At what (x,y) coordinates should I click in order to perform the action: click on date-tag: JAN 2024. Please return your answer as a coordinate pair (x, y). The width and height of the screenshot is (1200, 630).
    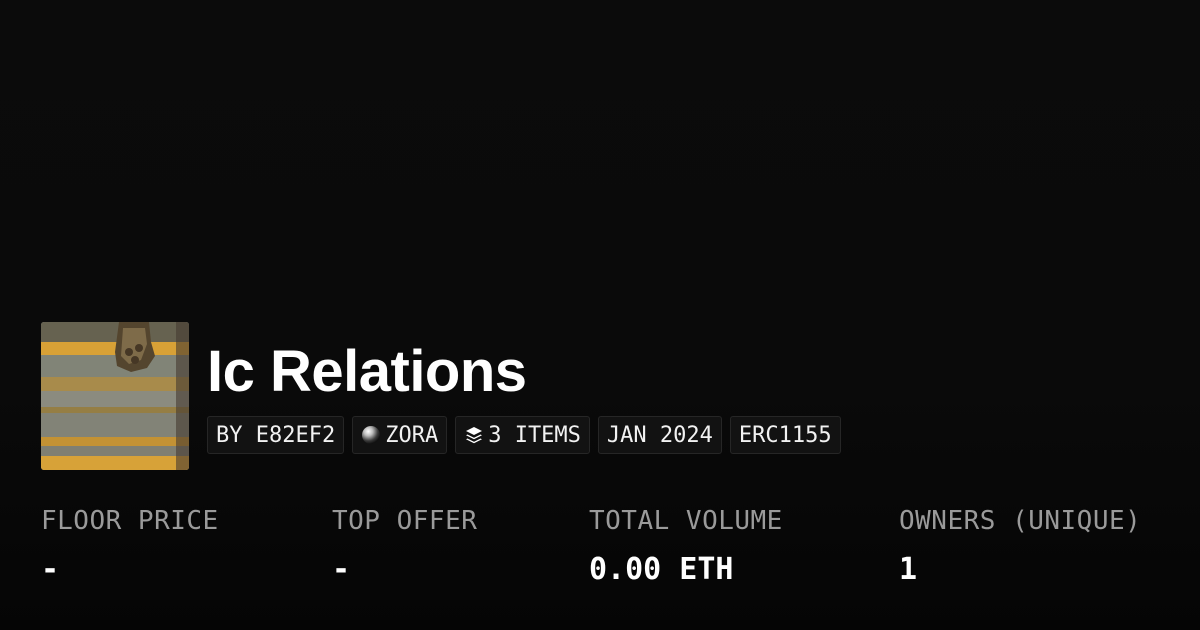
    Looking at the image, I should click on (659, 435).